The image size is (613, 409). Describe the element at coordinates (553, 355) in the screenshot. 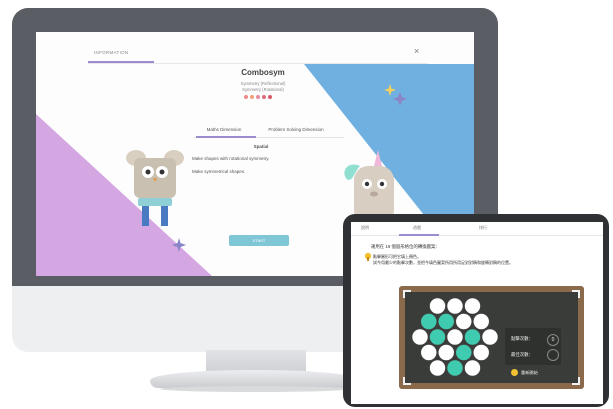

I see `best-count-value` at that location.